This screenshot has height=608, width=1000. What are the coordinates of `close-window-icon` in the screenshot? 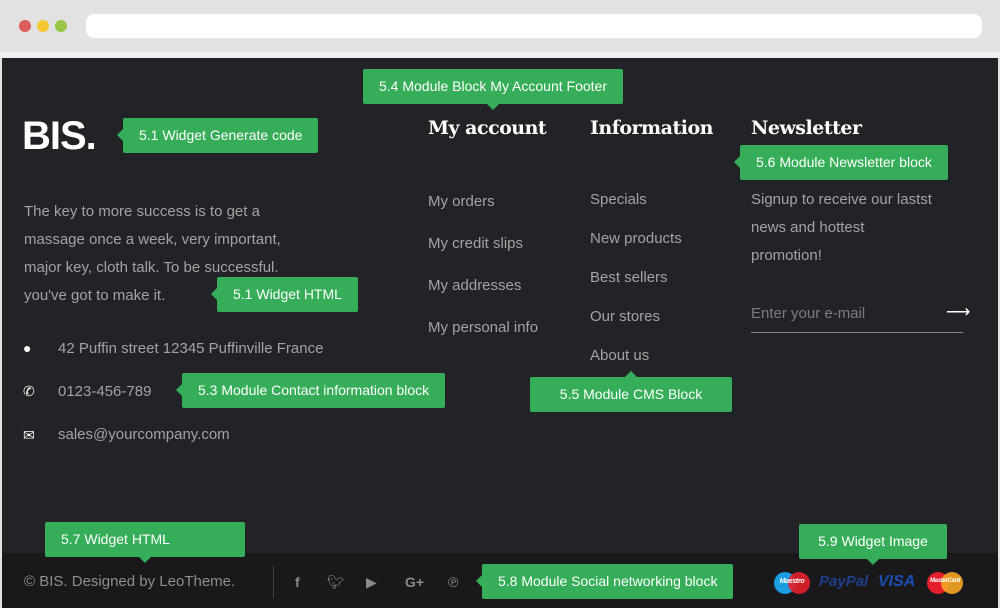 It's located at (25, 26).